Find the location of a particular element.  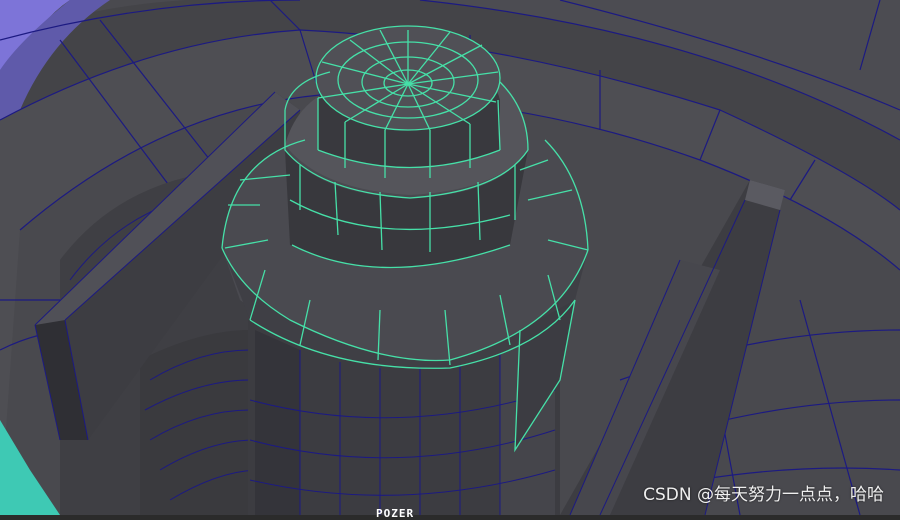

base-rings is located at coordinates (200, 422).